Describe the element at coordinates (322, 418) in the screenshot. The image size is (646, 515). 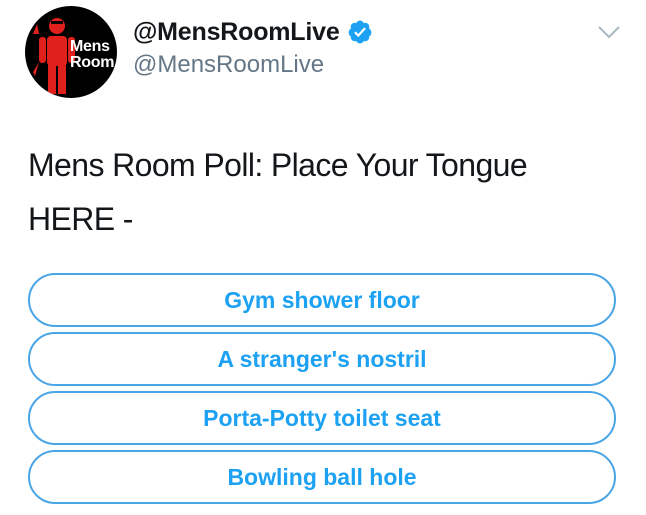
I see `poll-option-3: Porta-Potty toilet seat` at that location.